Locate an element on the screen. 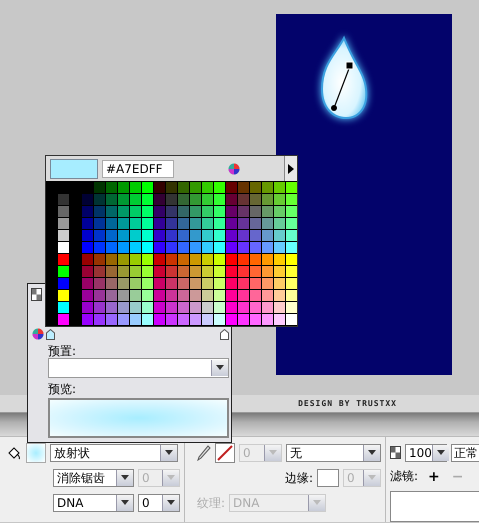 Image resolution: width=479 pixels, height=523 pixels. texture-dropdown: DNA is located at coordinates (93, 503).